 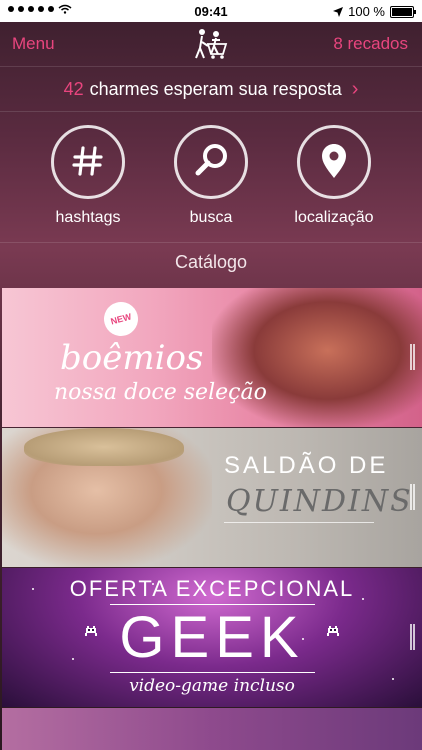 I want to click on magnifier-icon, so click(x=211, y=162).